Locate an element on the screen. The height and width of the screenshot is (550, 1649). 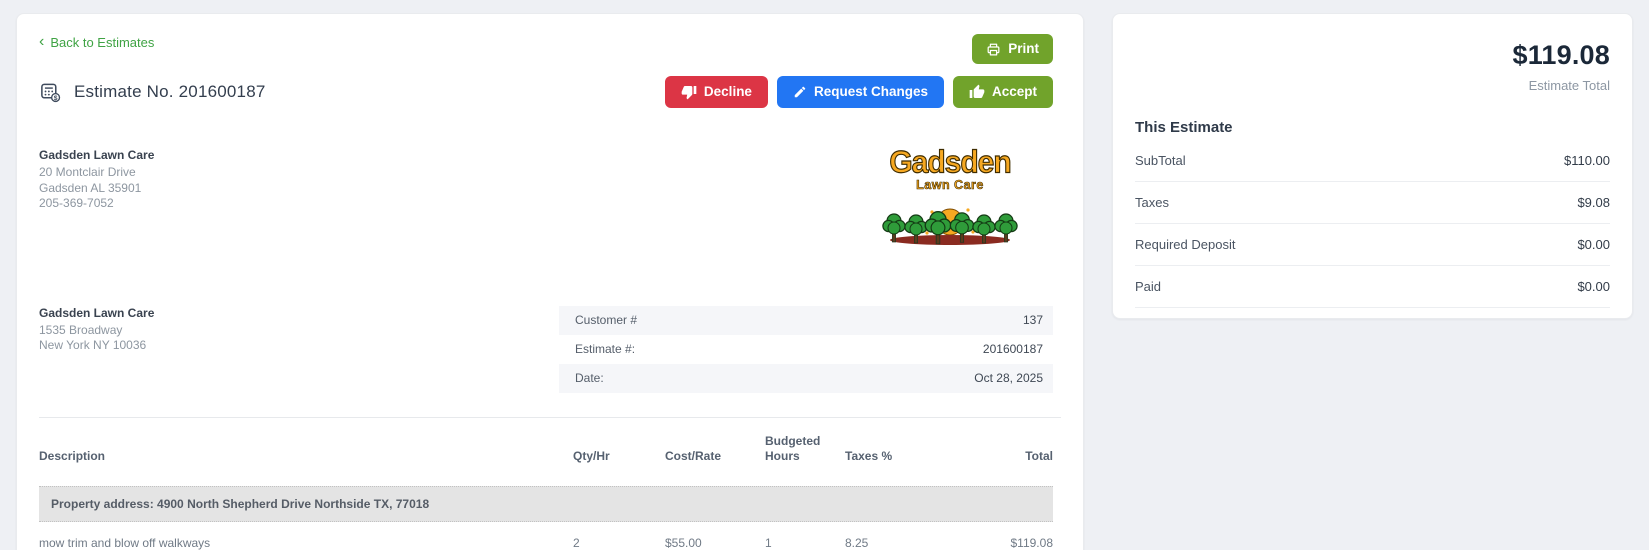
column-header-cost: Cost/Rate is located at coordinates (693, 455).